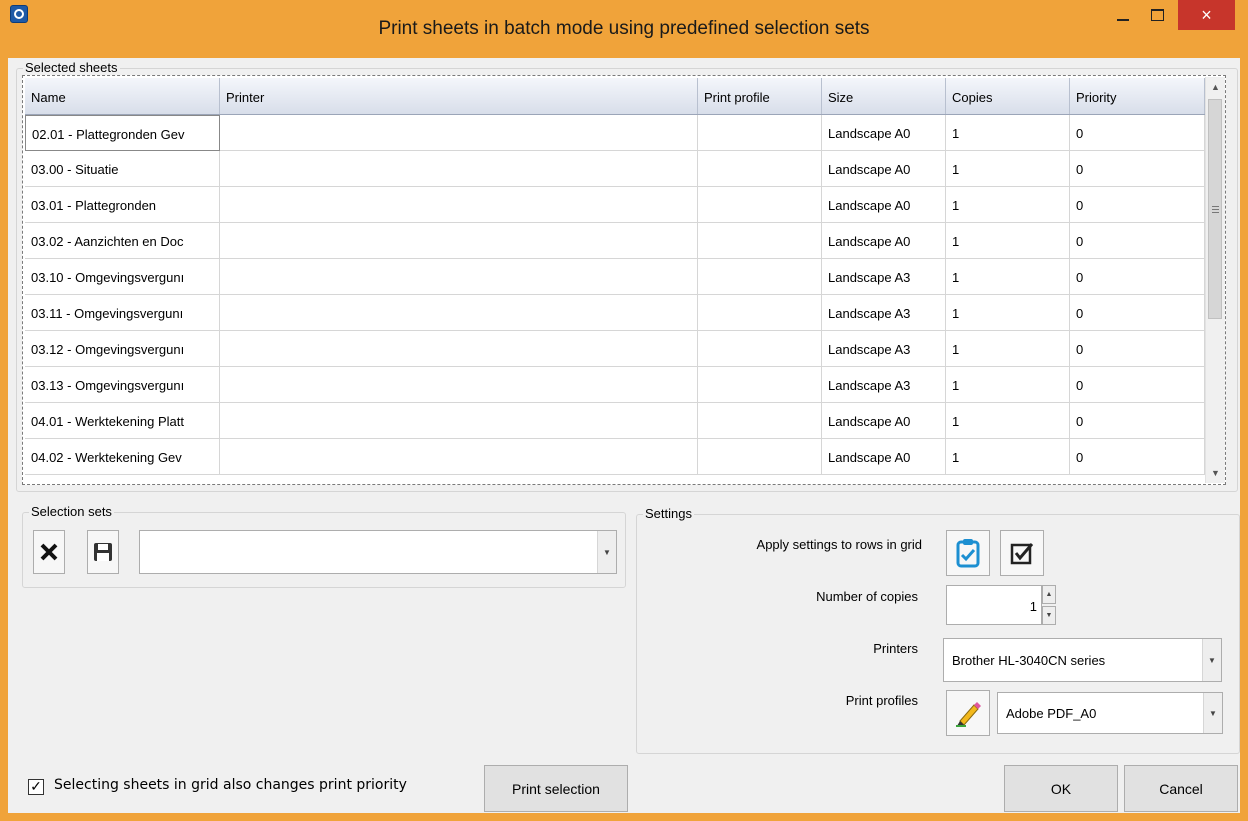 The height and width of the screenshot is (821, 1248). I want to click on cell-name: 03.11 - Omgevingsvergunı, so click(122, 313).